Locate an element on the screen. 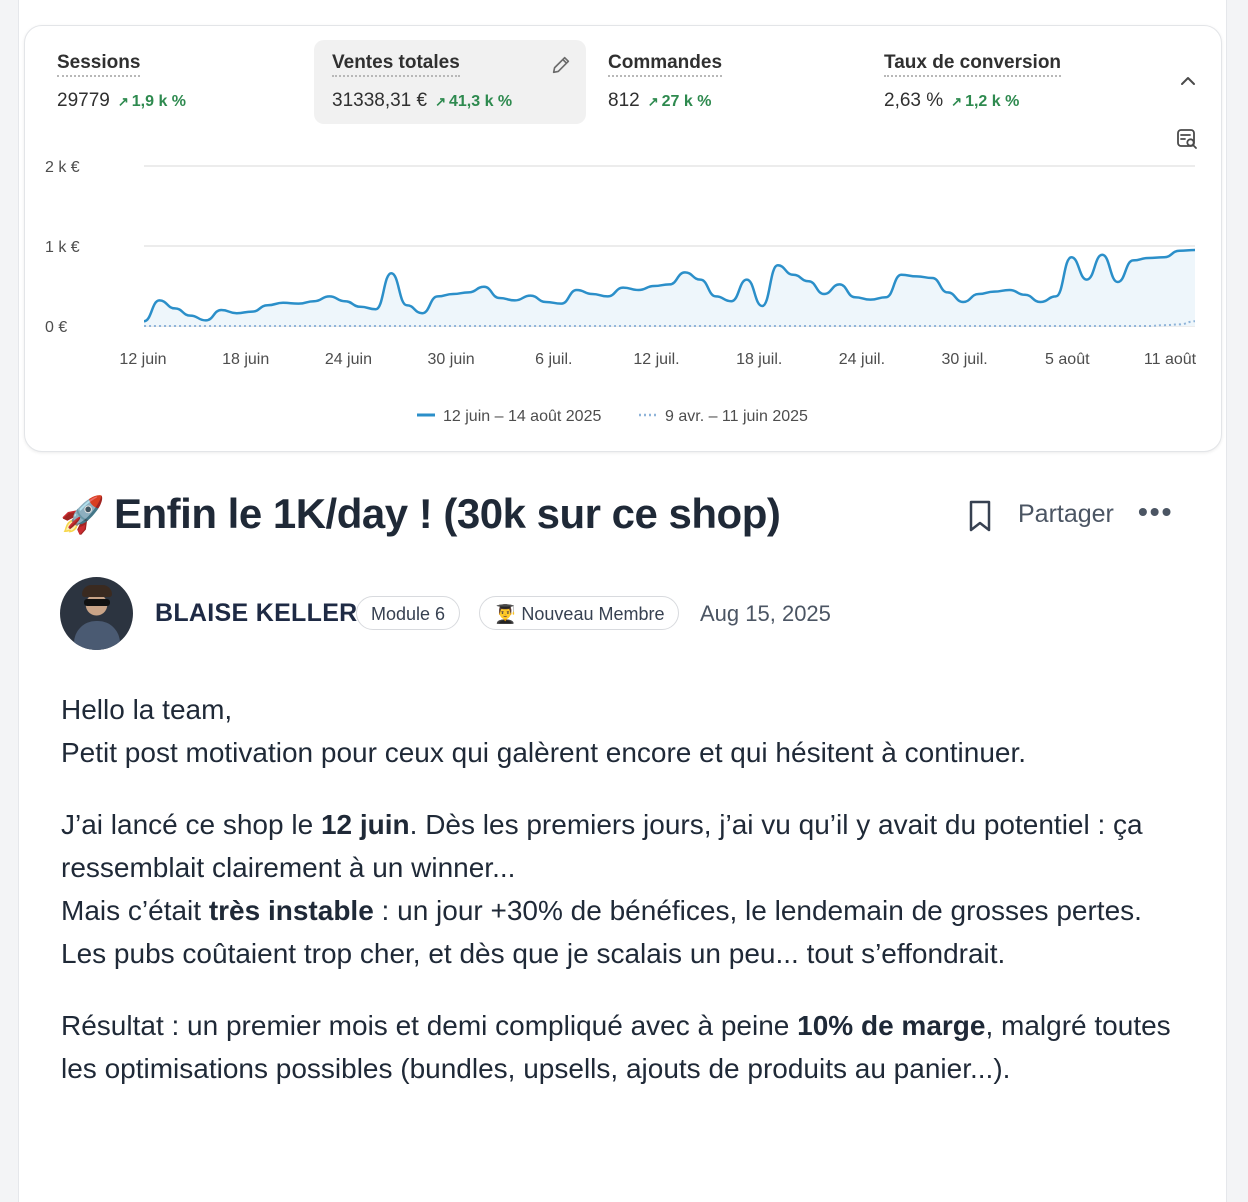 The width and height of the screenshot is (1248, 1202). legend-label-previous: 9 avr. – 11 juin 2025 is located at coordinates (736, 416).